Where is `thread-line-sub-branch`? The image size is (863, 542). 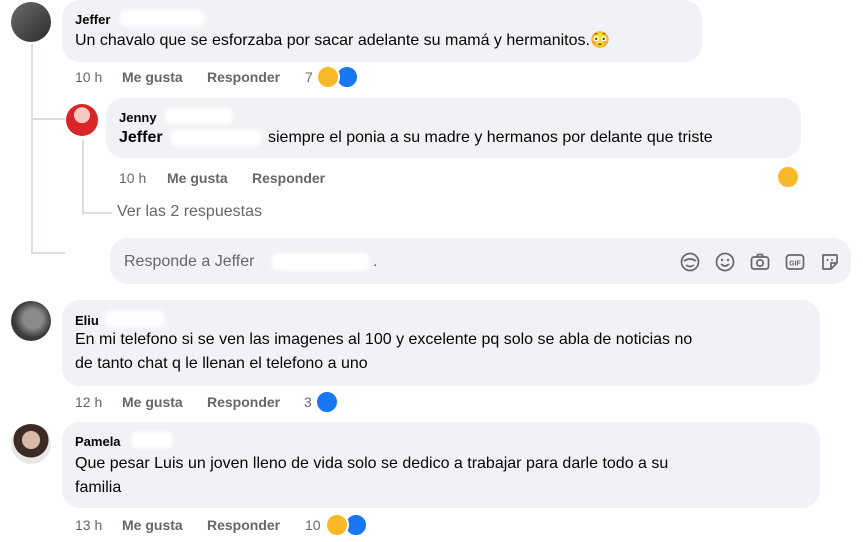 thread-line-sub-branch is located at coordinates (97, 213).